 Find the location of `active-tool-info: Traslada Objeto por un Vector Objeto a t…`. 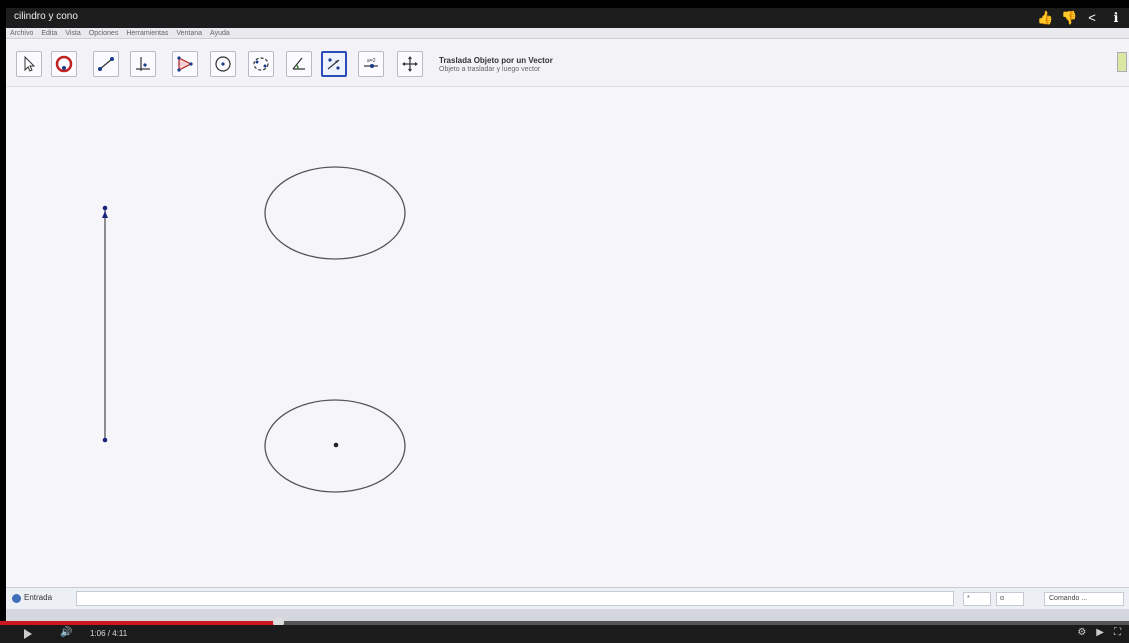

active-tool-info: Traslada Objeto por un Vector Objeto a t… is located at coordinates (496, 64).